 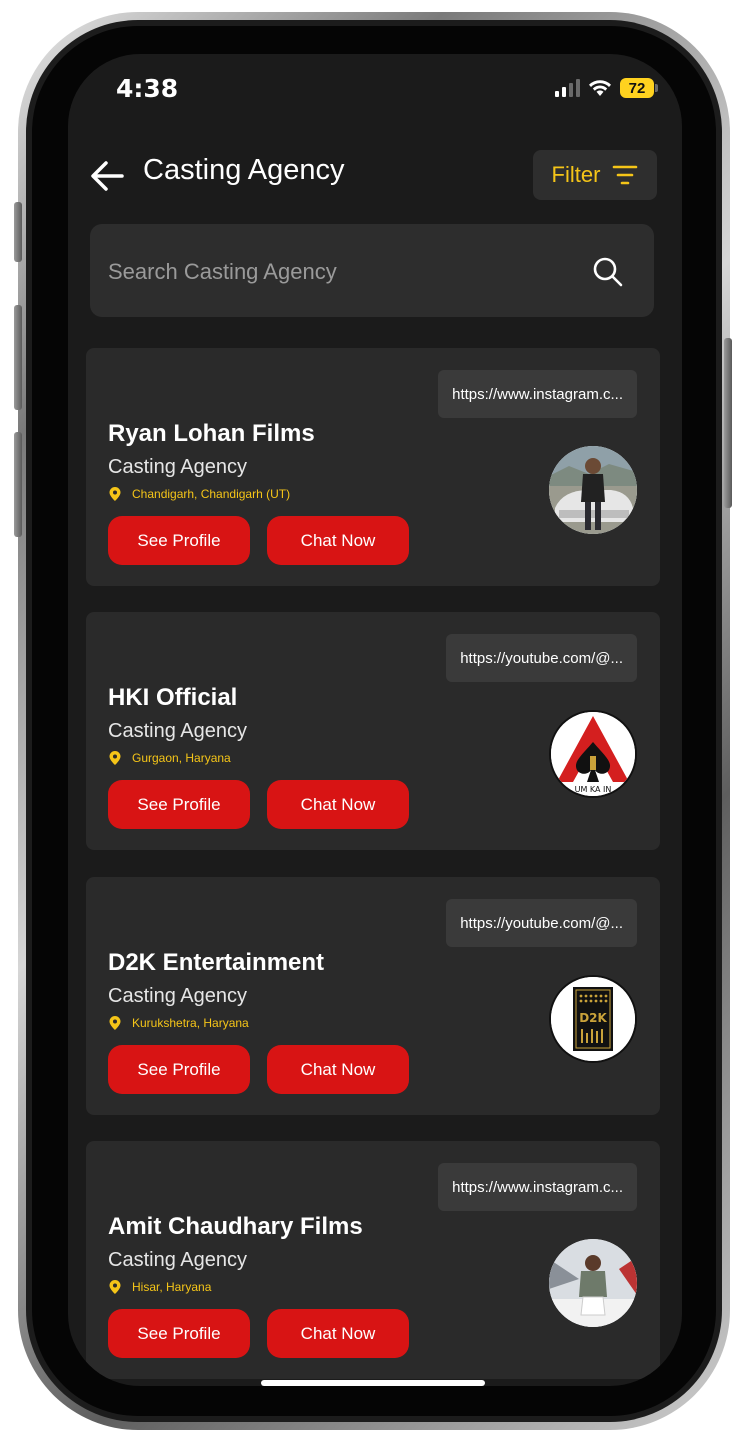 I want to click on agency-name: Ryan Lohan Films, so click(x=211, y=433).